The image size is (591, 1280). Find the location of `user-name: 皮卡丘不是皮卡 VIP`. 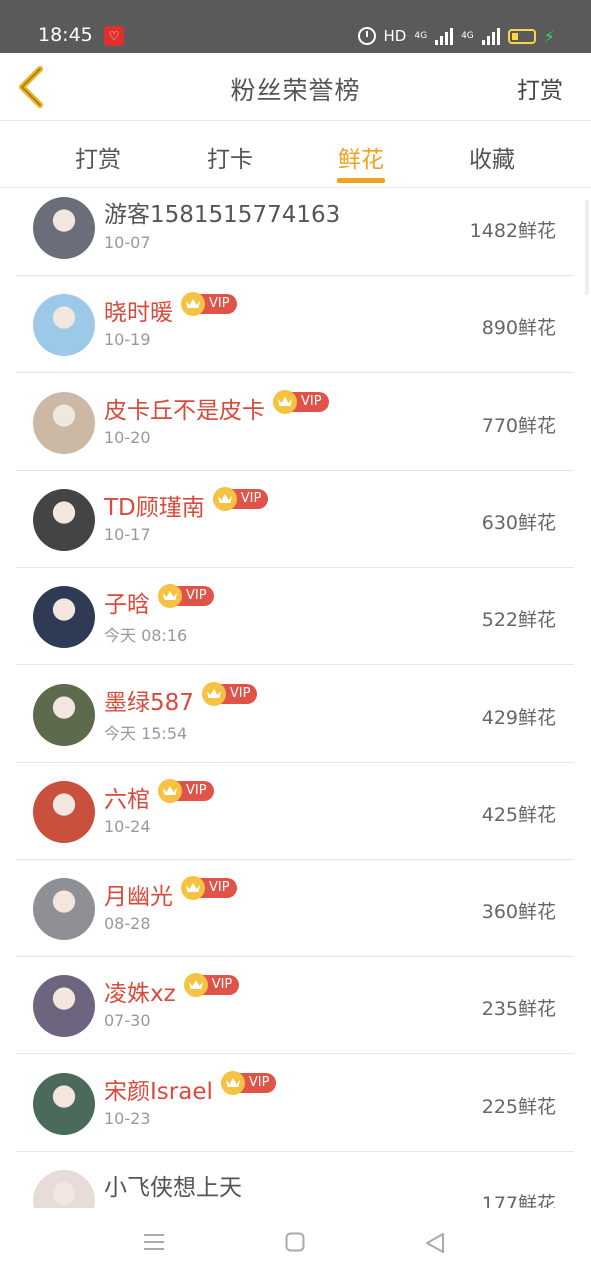

user-name: 皮卡丘不是皮卡 VIP is located at coordinates (216, 407).